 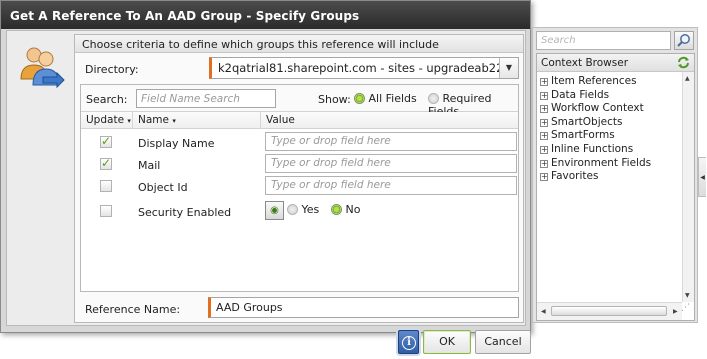 I want to click on field-name: Security Enabled, so click(x=185, y=212).